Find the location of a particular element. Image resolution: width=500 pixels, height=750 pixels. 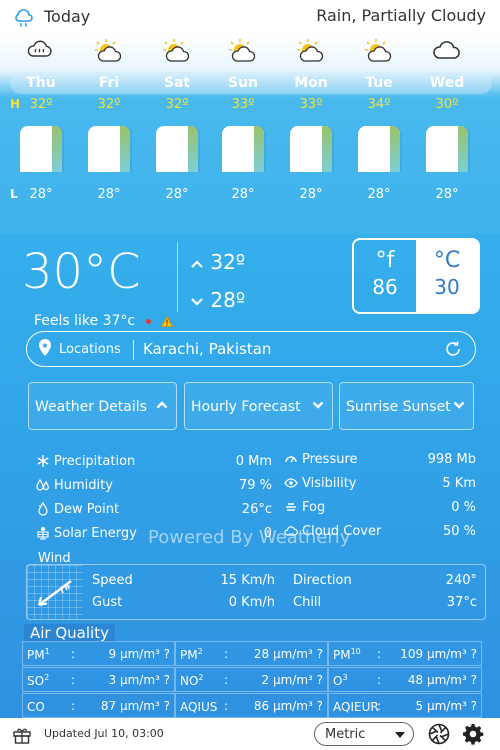

fog-icon is located at coordinates (291, 507).